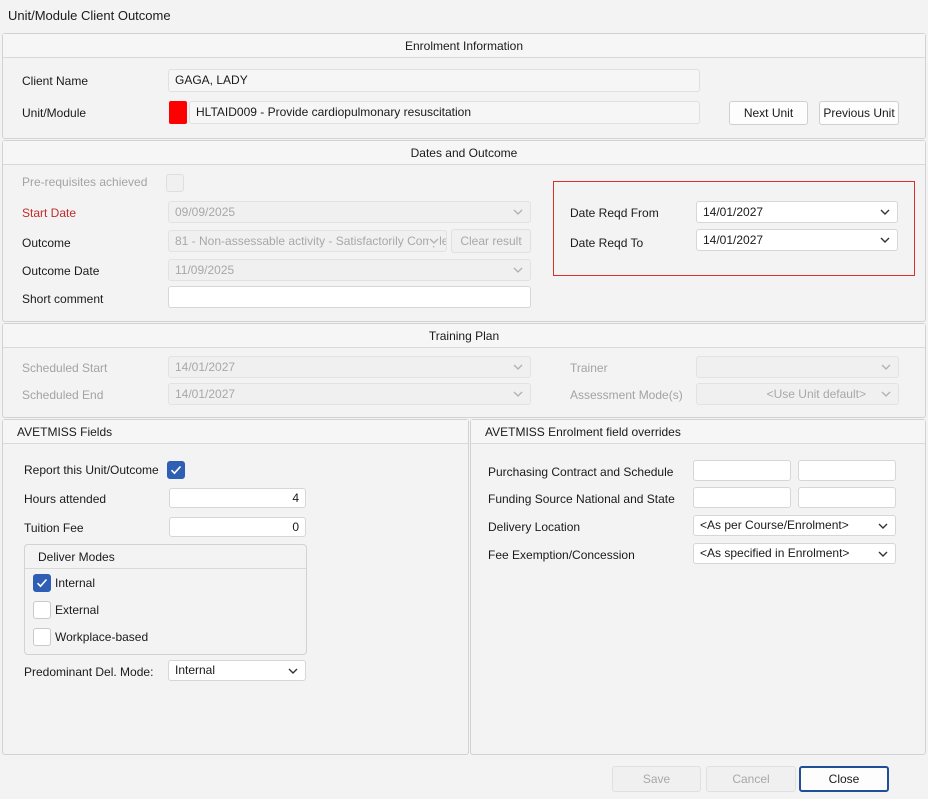 The width and height of the screenshot is (928, 799). Describe the element at coordinates (698, 432) in the screenshot. I see `overrides-header: AVETMISS Enrolment field overrides` at that location.